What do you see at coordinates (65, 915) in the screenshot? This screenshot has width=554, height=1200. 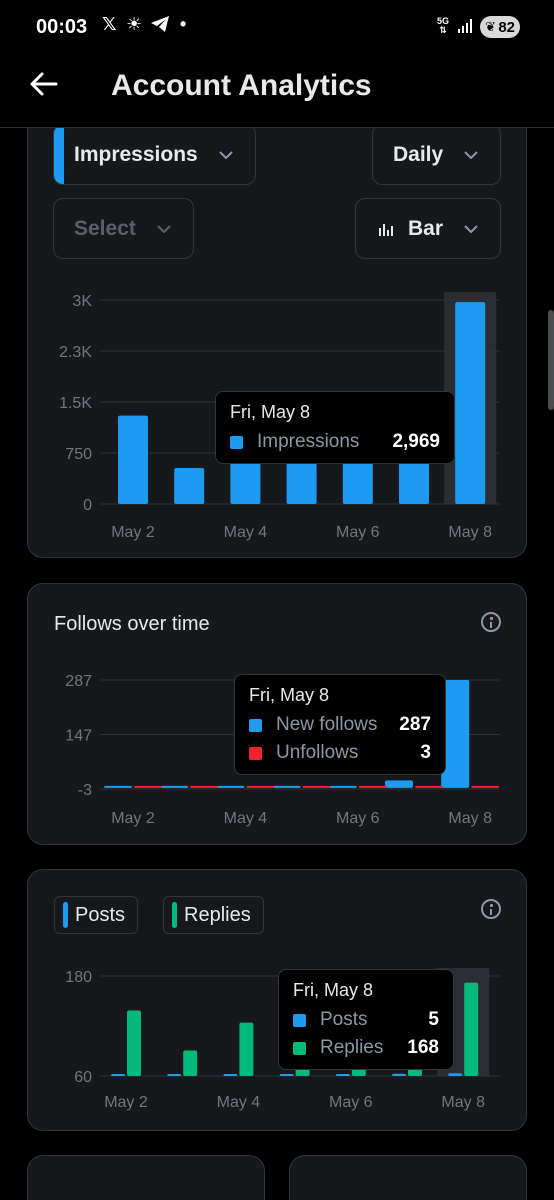 I see `posts-color-bar` at bounding box center [65, 915].